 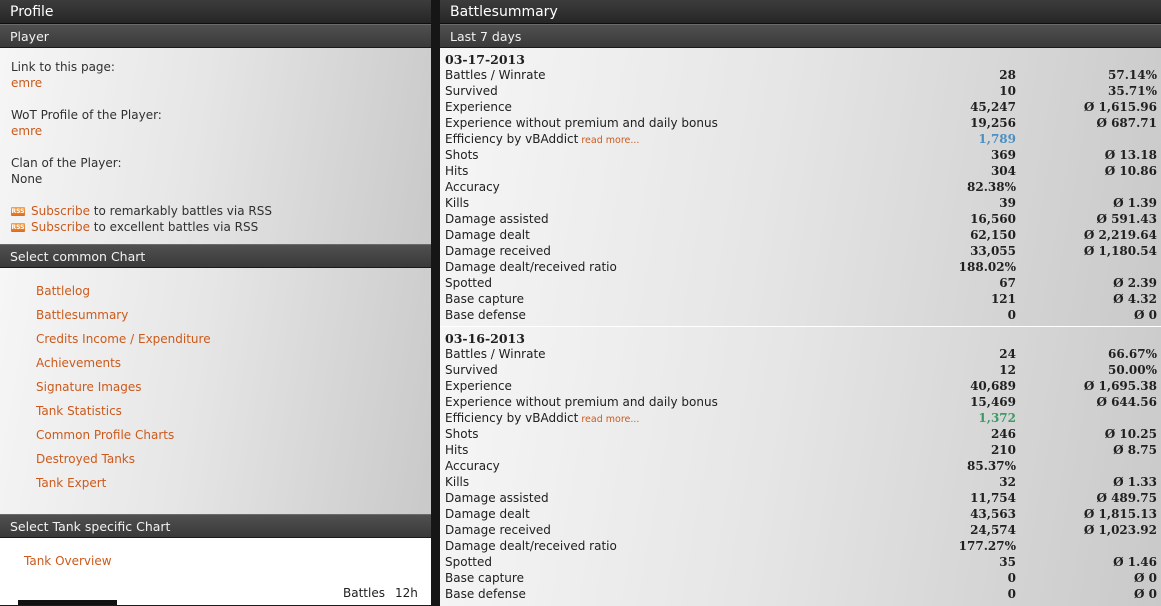 What do you see at coordinates (993, 123) in the screenshot?
I see `stat-total: 19,256` at bounding box center [993, 123].